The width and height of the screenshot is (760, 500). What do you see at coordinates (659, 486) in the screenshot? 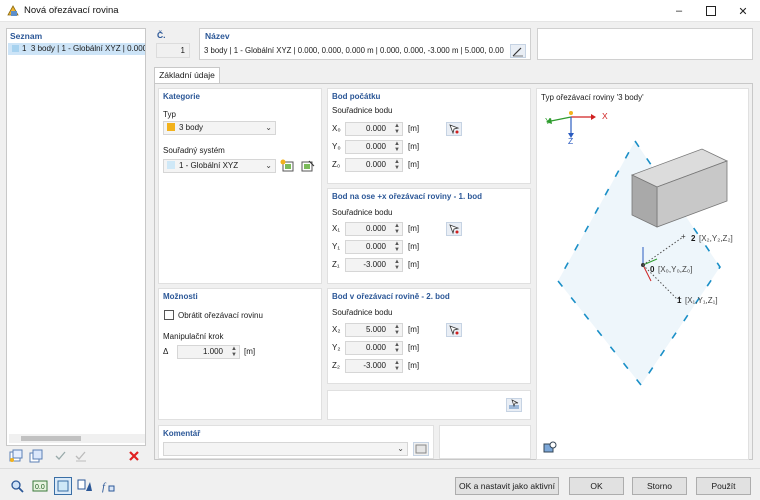
I see `cancel-button: Storno` at bounding box center [659, 486].